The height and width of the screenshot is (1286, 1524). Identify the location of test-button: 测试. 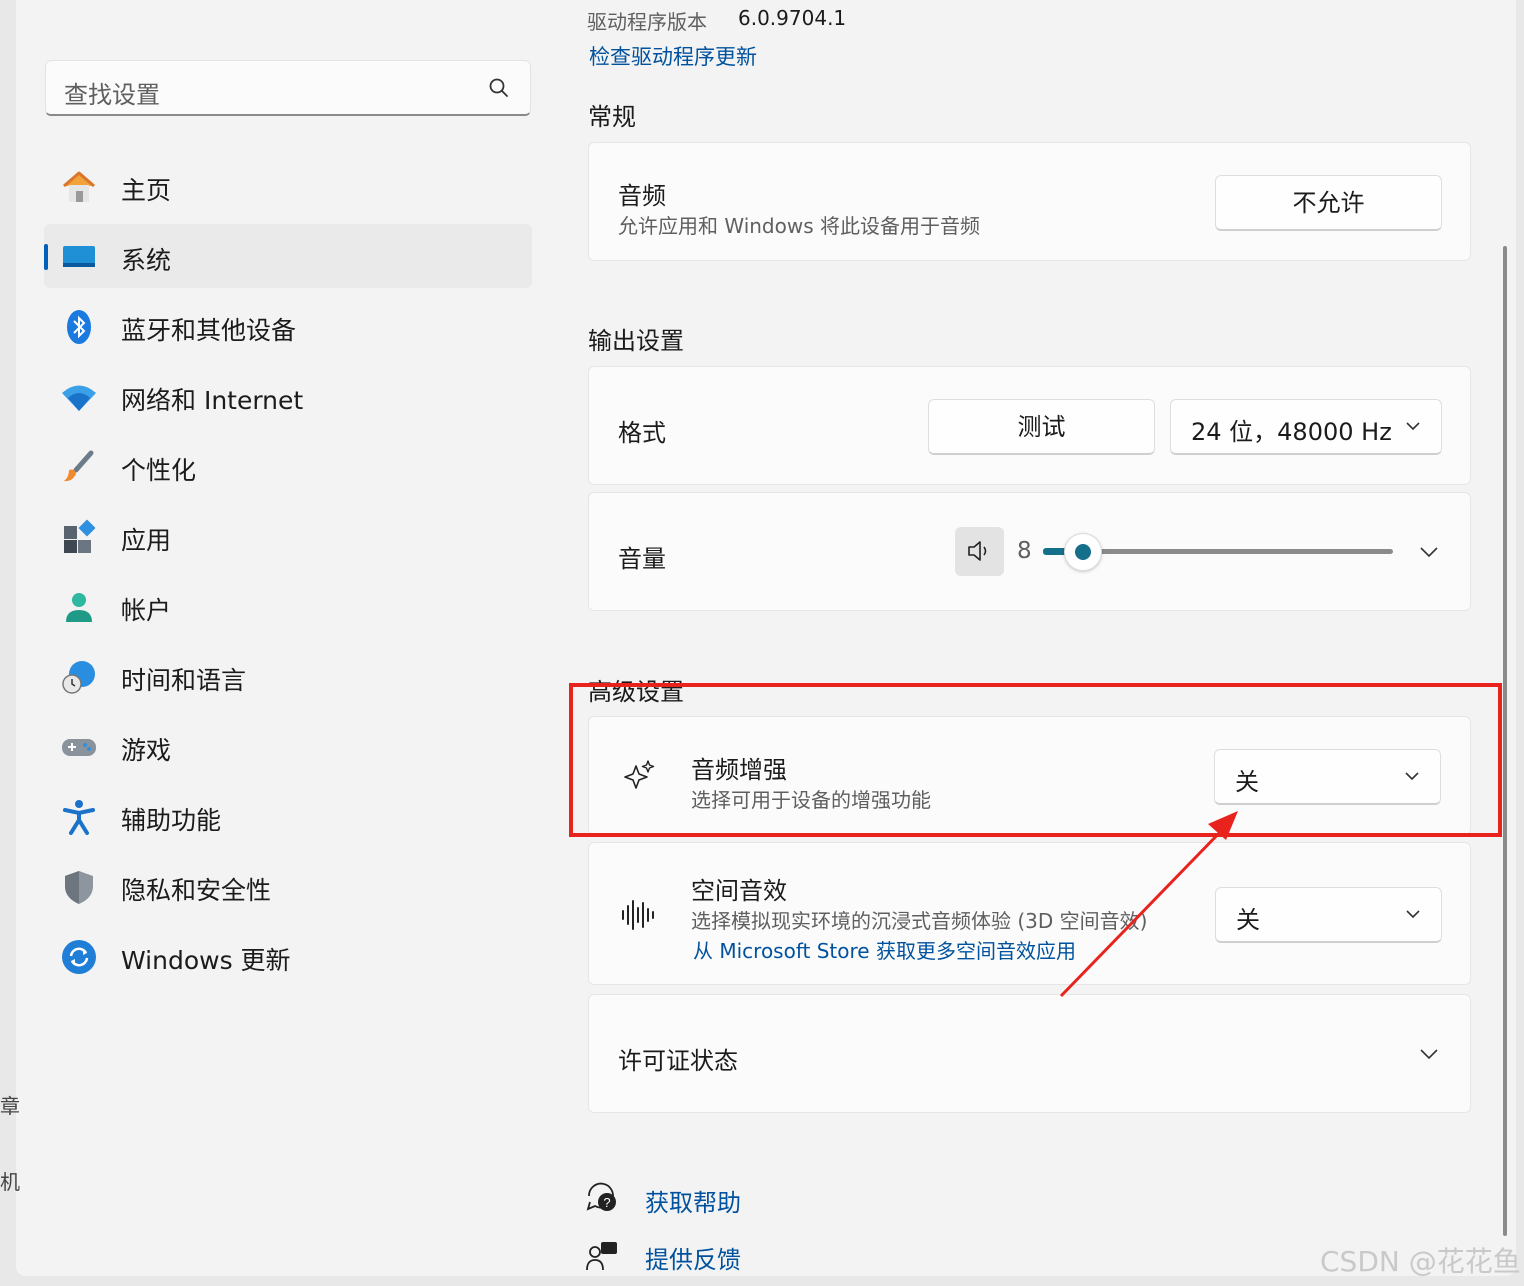
(1041, 427).